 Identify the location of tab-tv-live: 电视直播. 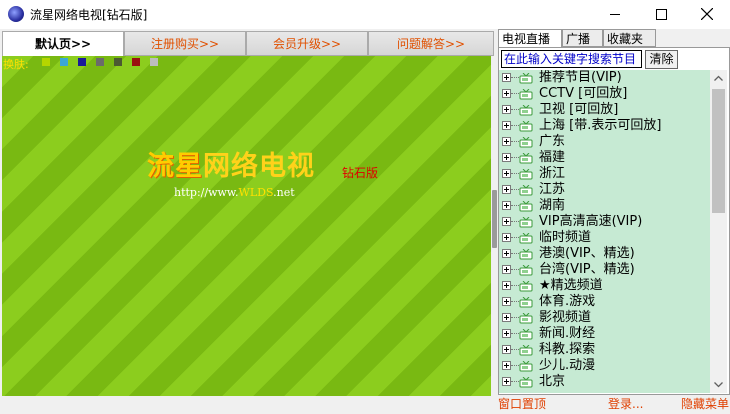
(530, 38).